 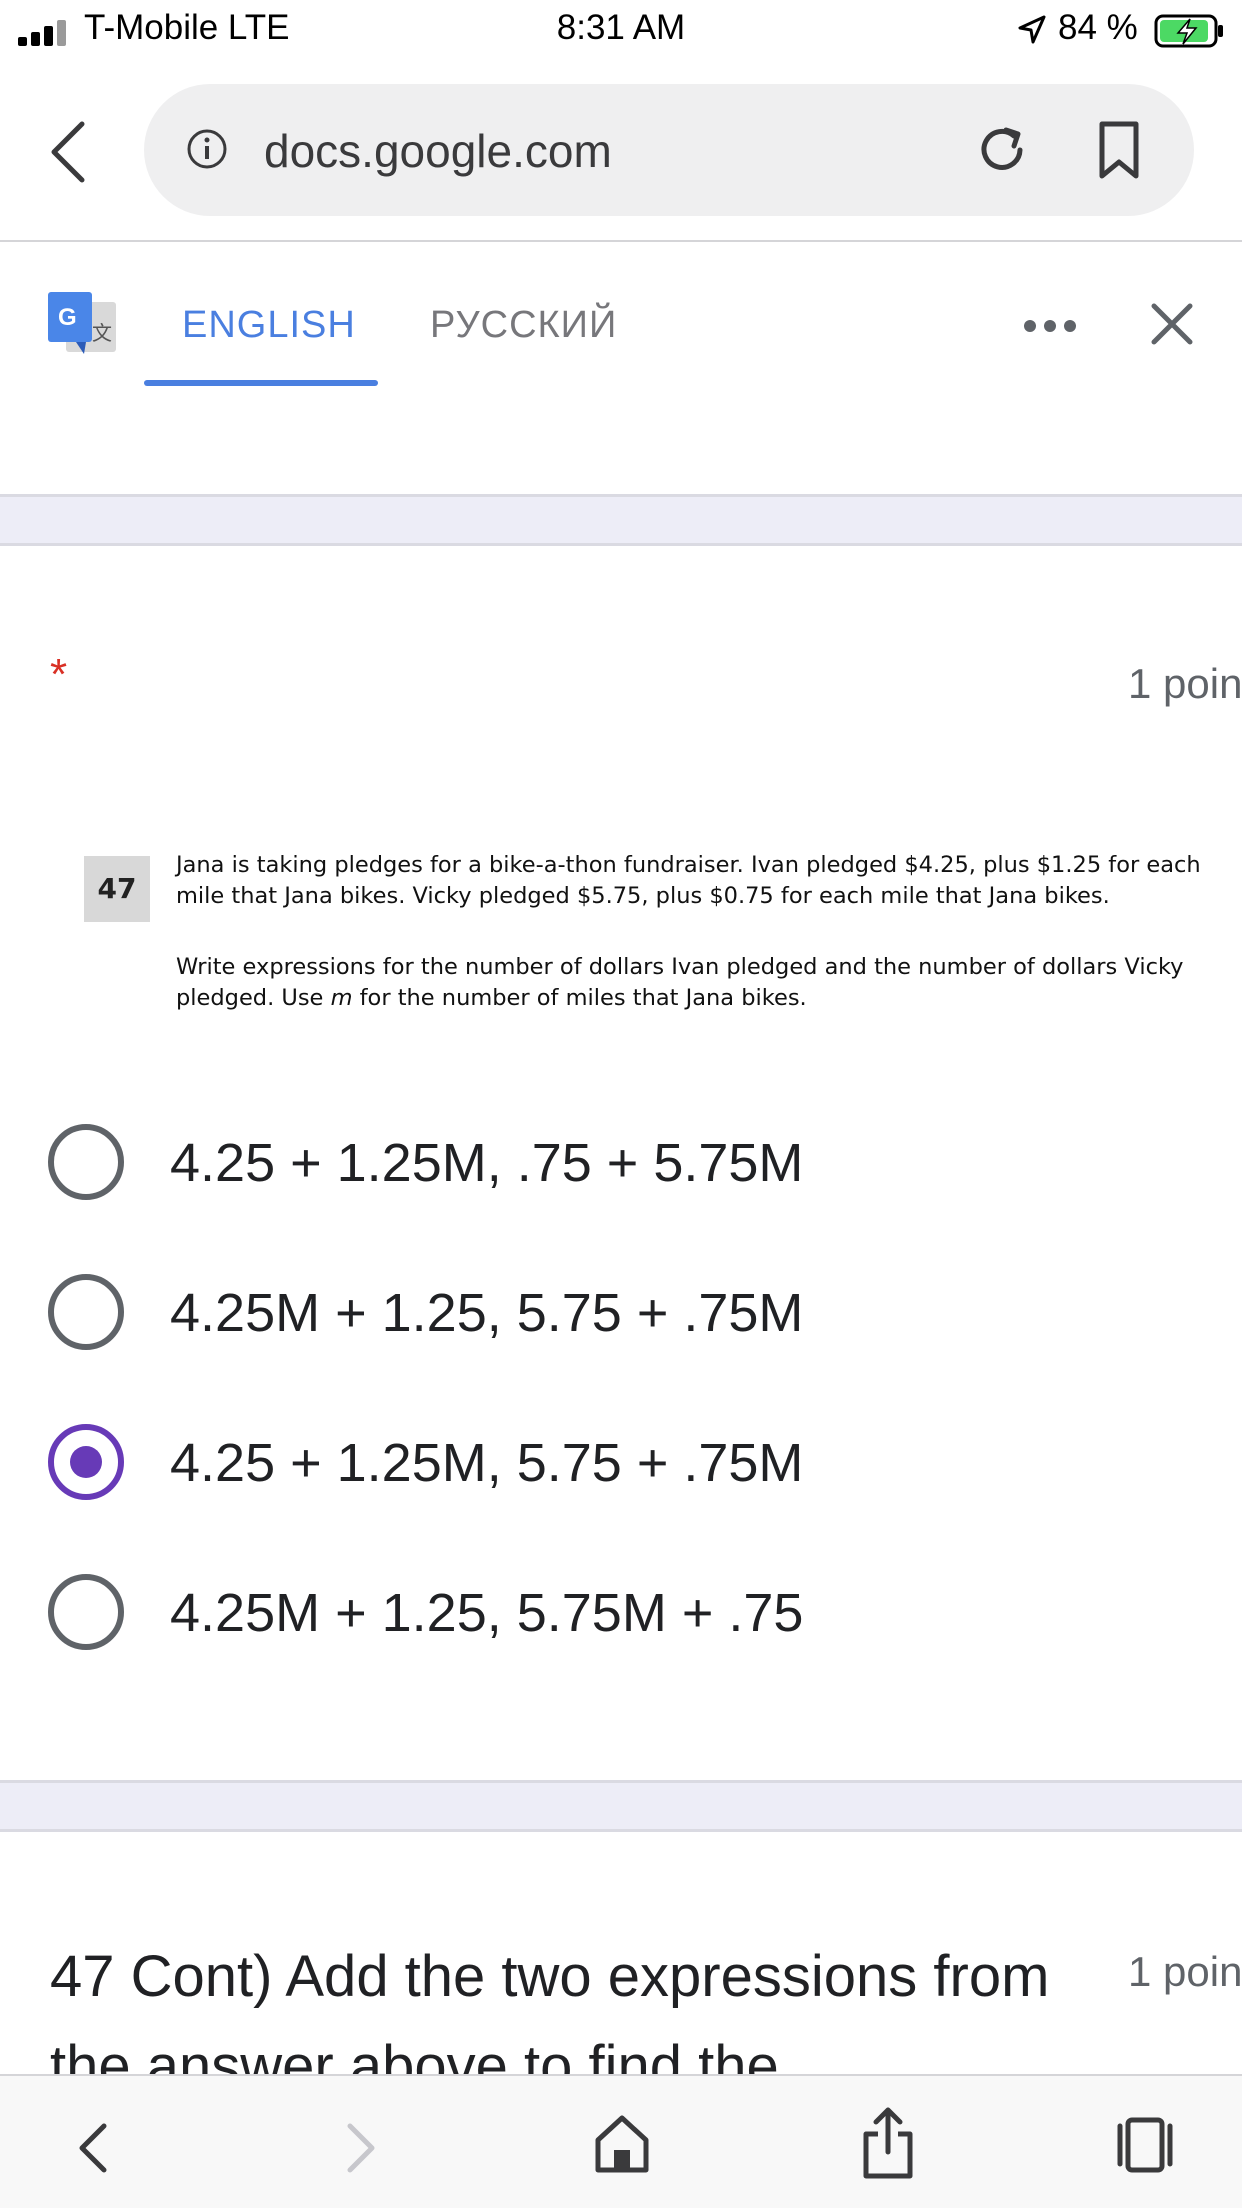 What do you see at coordinates (523, 325) in the screenshot?
I see `tab-russian: РУССКИЙ` at bounding box center [523, 325].